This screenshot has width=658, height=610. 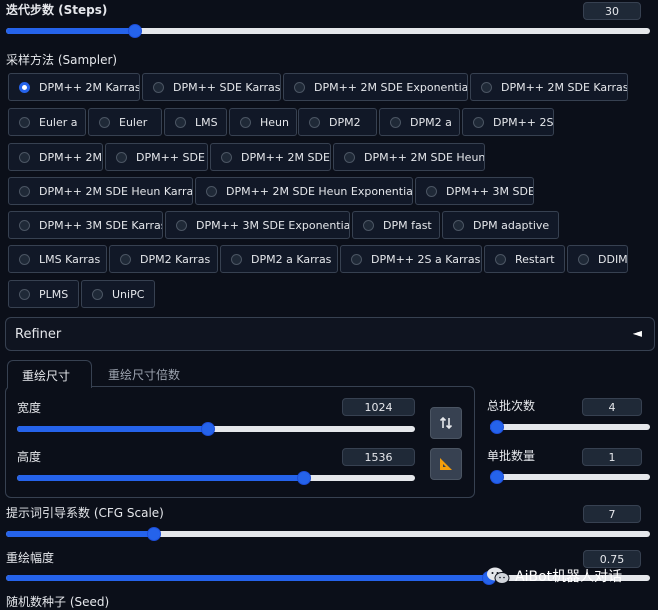 I want to click on sampler-option: DPM++ SDE, so click(x=156, y=157).